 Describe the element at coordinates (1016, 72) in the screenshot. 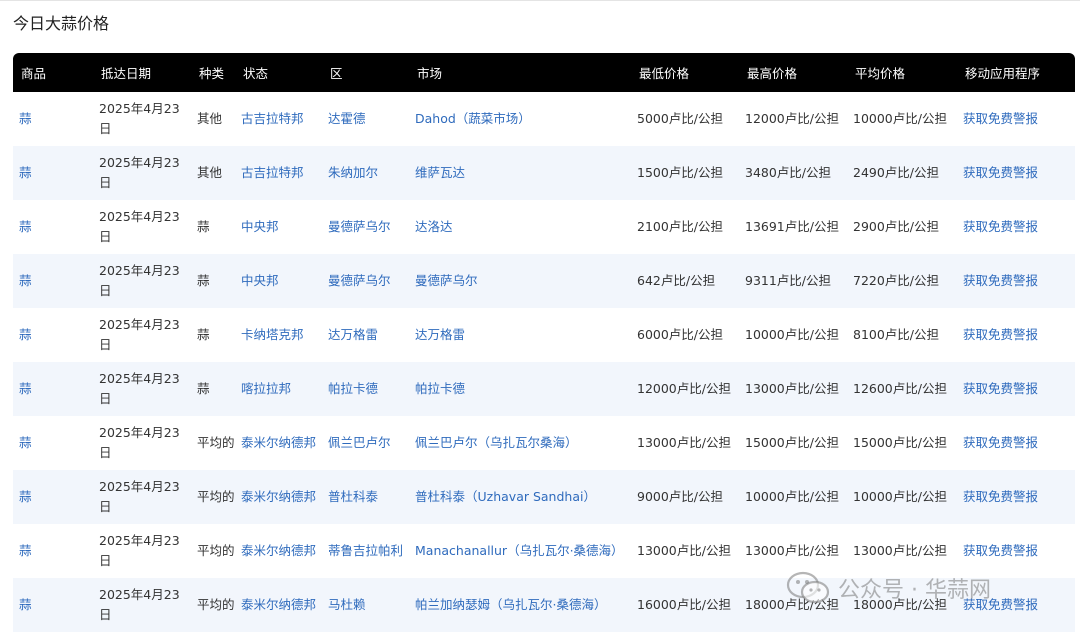

I see `header-mobile-app: 移动应用程序` at that location.